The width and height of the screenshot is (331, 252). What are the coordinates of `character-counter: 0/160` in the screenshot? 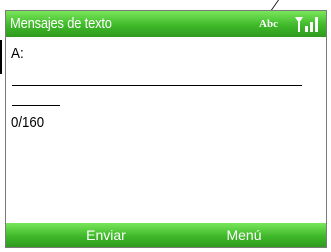 It's located at (28, 122).